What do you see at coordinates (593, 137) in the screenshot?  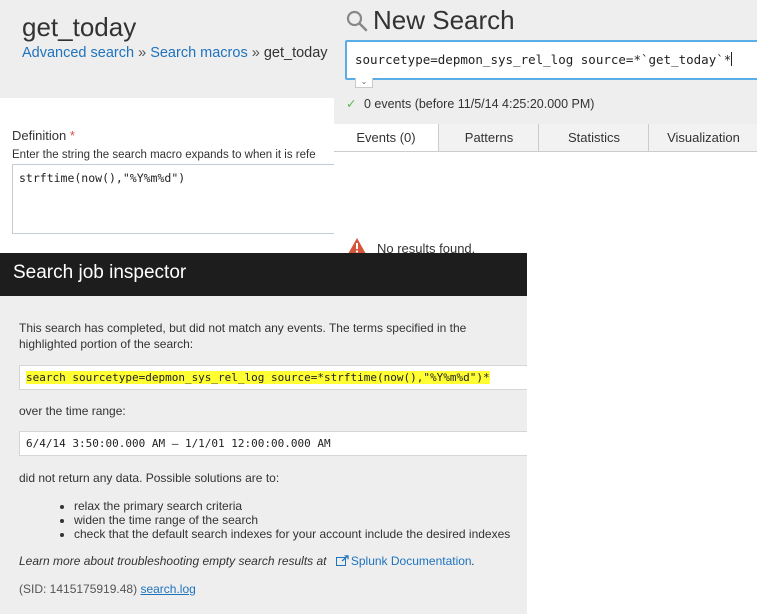 I see `tab-statistics: Statistics` at bounding box center [593, 137].